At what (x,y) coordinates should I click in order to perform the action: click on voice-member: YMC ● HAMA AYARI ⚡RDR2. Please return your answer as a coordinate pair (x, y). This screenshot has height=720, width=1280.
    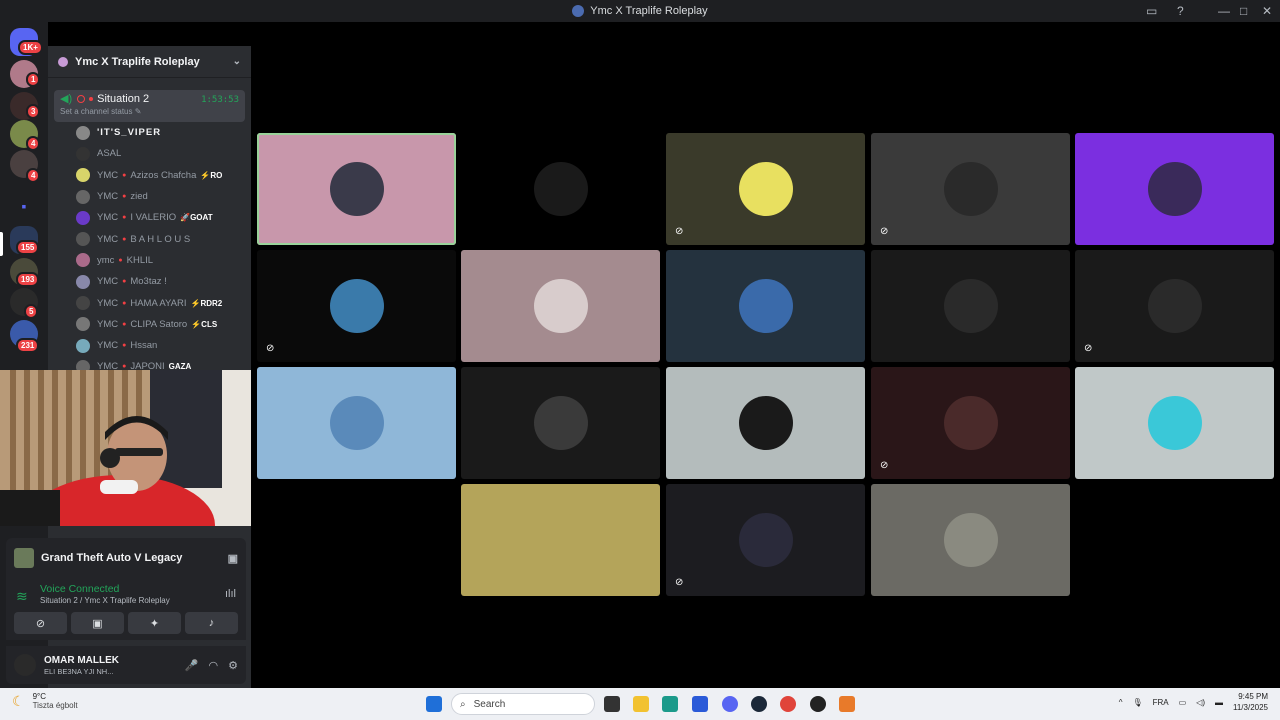
    Looking at the image, I should click on (161, 302).